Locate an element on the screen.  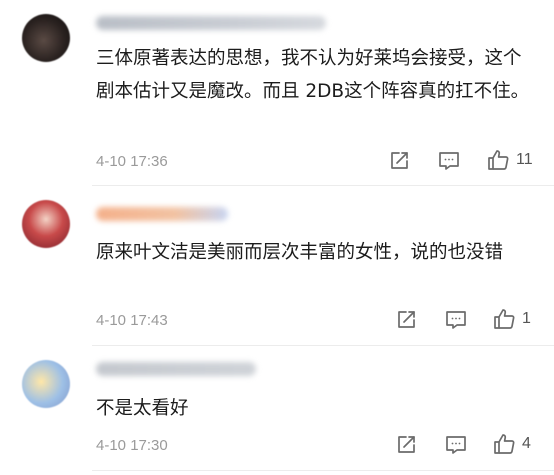
comment-text: 原来叶文洁是美丽而层次丰富的女性，说的也没错 is located at coordinates (300, 252).